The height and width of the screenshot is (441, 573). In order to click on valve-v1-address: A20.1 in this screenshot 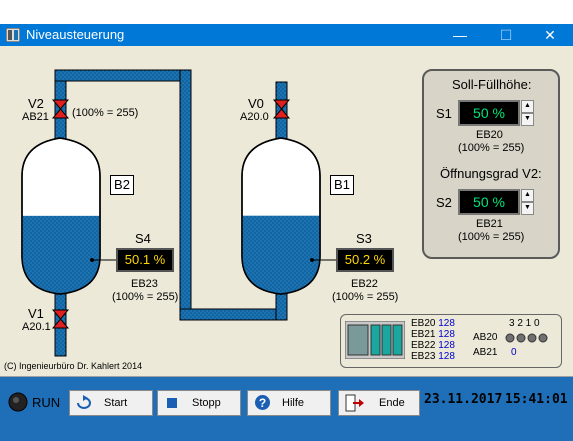, I will do `click(36, 327)`.